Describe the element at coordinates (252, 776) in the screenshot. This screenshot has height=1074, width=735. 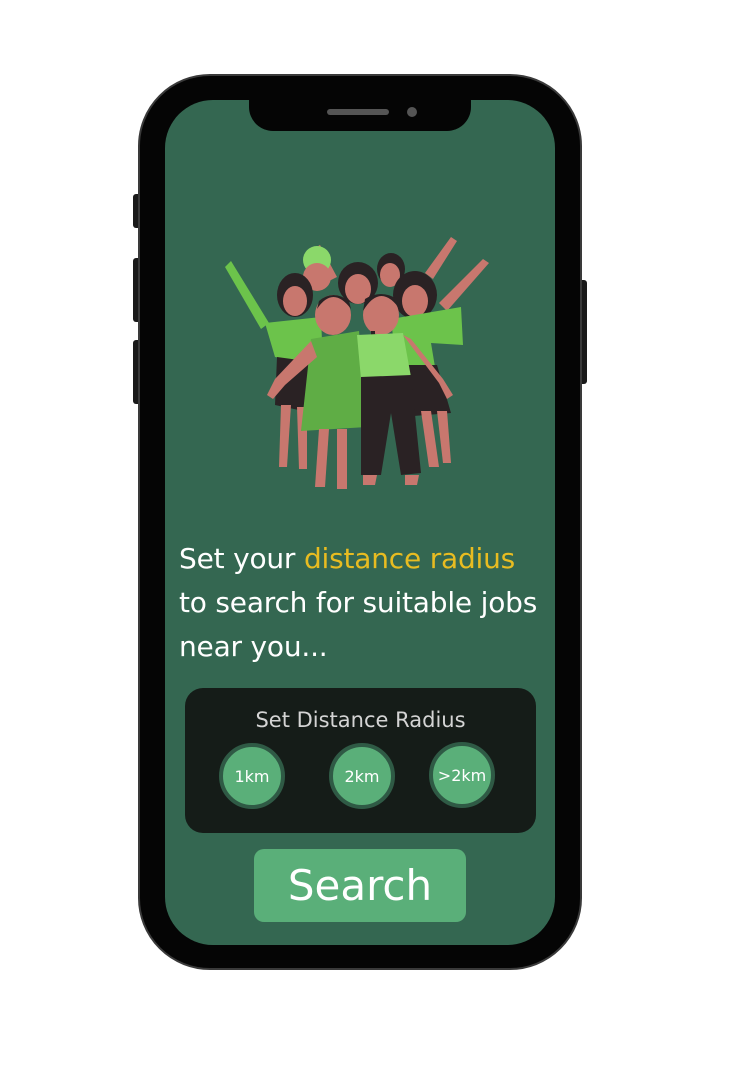
I see `radius-option-1km: 1km` at that location.